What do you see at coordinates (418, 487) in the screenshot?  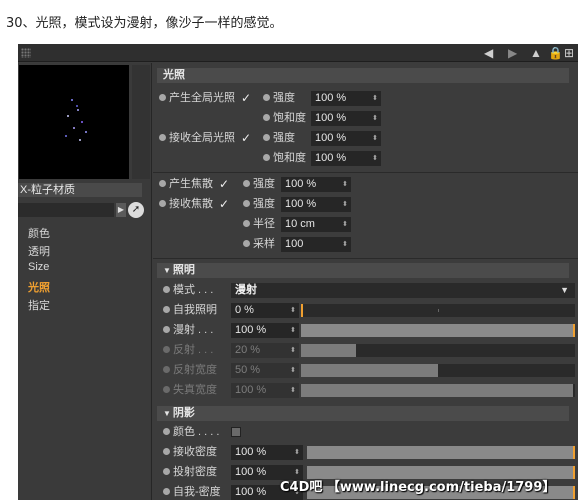 I see `watermark-text: C4D吧 【www.linecg.com/tieba/1799】` at bounding box center [418, 487].